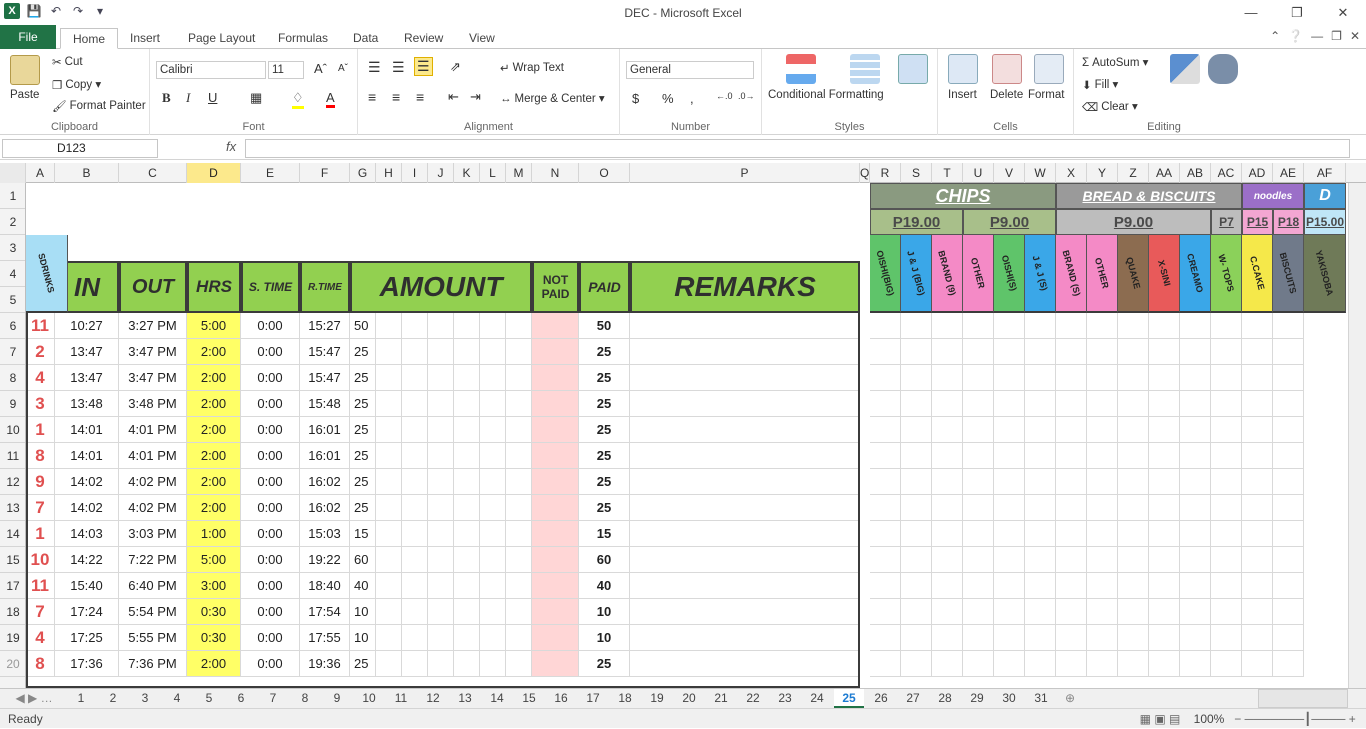  I want to click on cell-rtime: 17:54, so click(325, 612).